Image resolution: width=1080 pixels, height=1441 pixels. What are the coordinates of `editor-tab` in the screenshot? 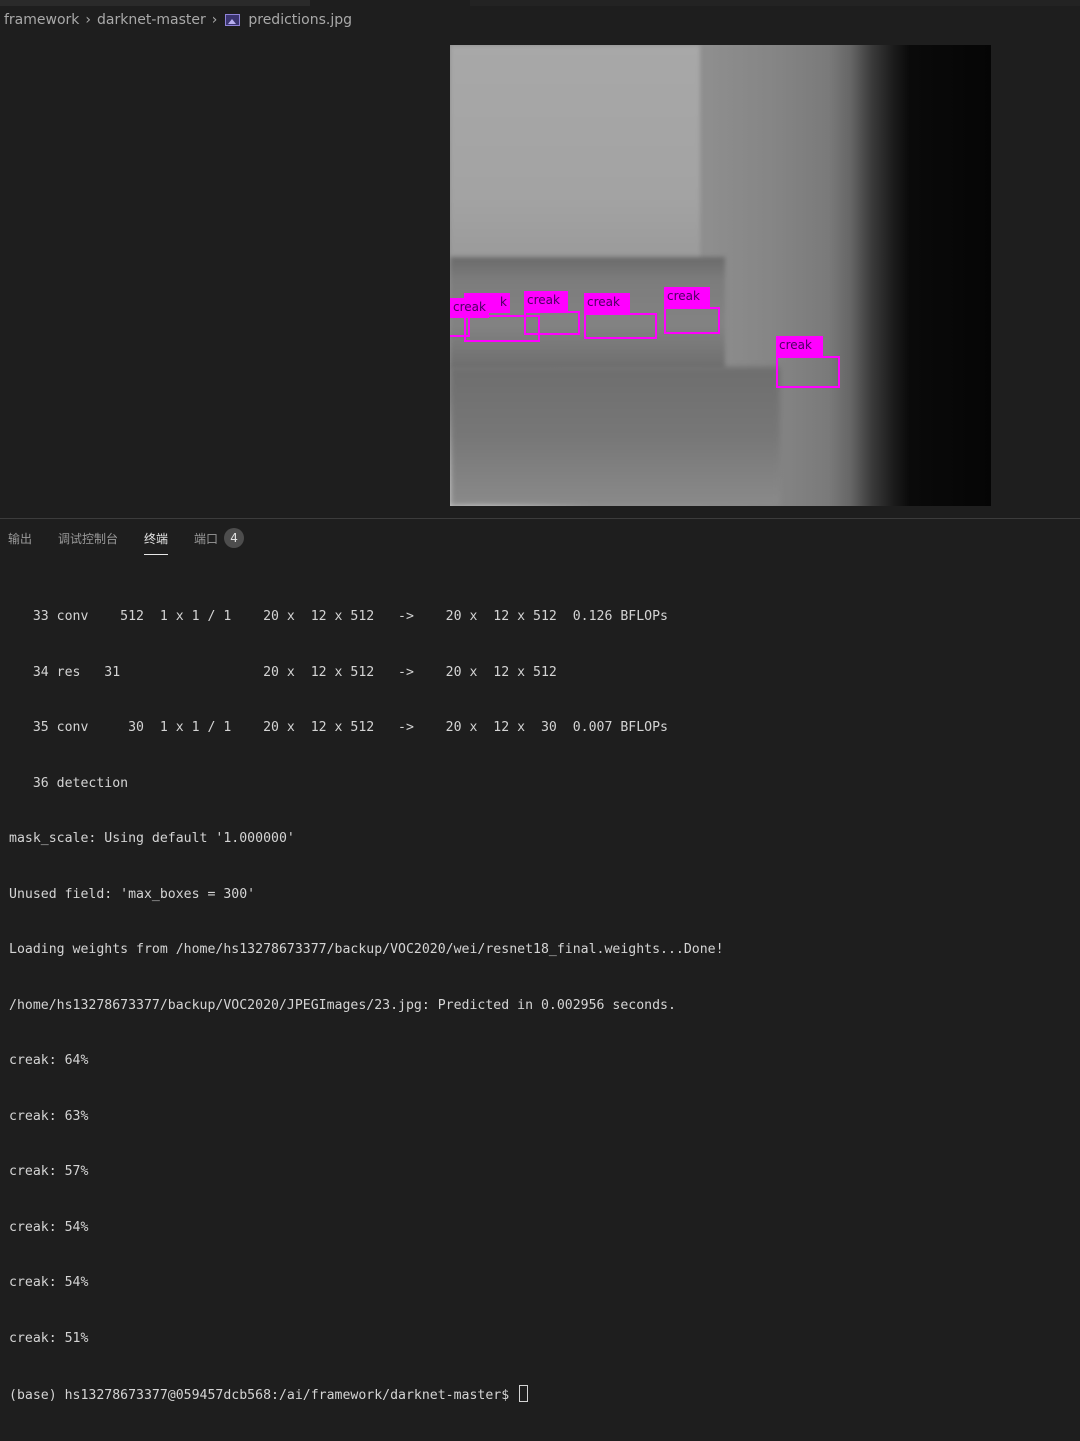 It's located at (155, 3).